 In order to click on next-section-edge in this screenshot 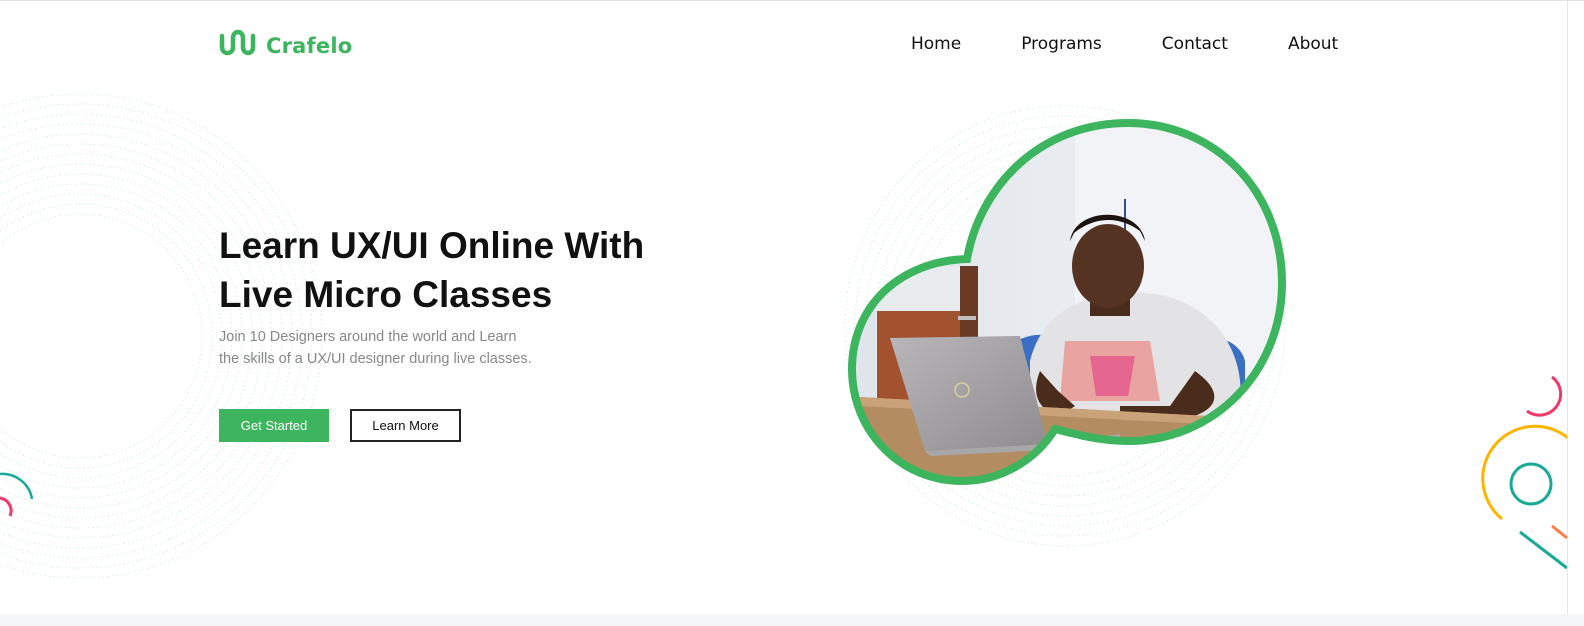, I will do `click(792, 620)`.